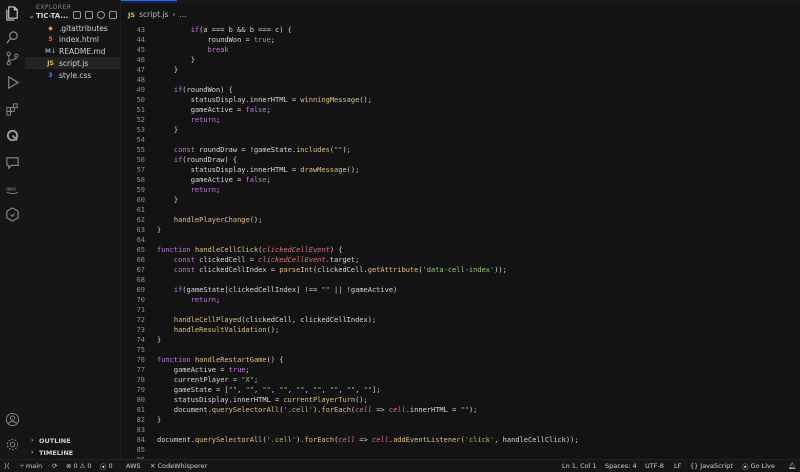 The width and height of the screenshot is (800, 472). I want to click on line-number: 63, so click(140, 230).